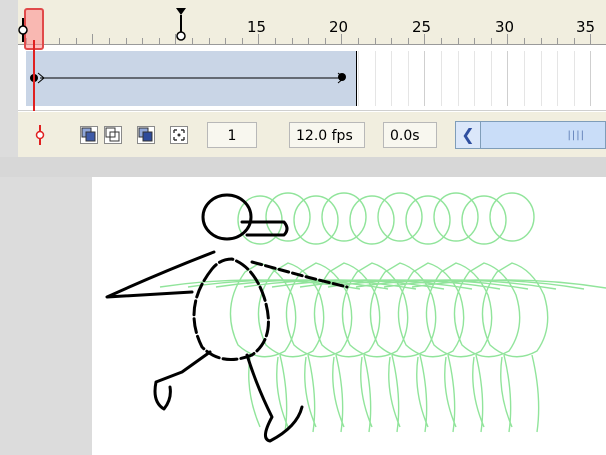 The image size is (606, 455). I want to click on ruler-number: 25, so click(422, 27).